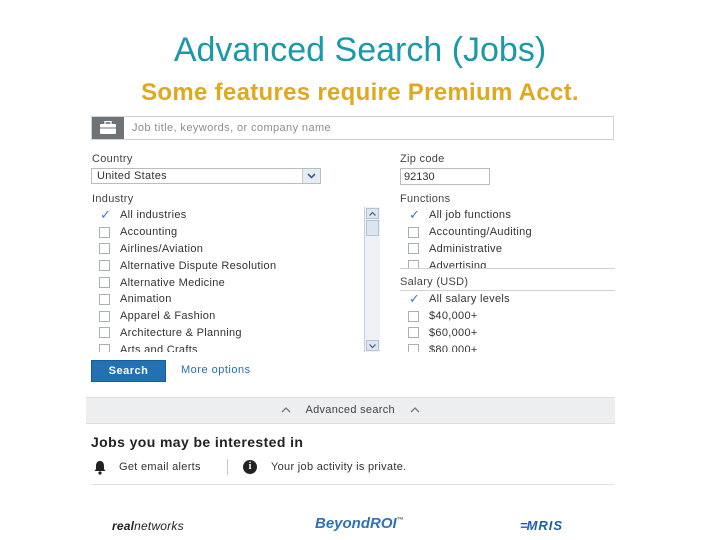 Image resolution: width=720 pixels, height=540 pixels. I want to click on advanced-search-label: Advanced search, so click(350, 410).